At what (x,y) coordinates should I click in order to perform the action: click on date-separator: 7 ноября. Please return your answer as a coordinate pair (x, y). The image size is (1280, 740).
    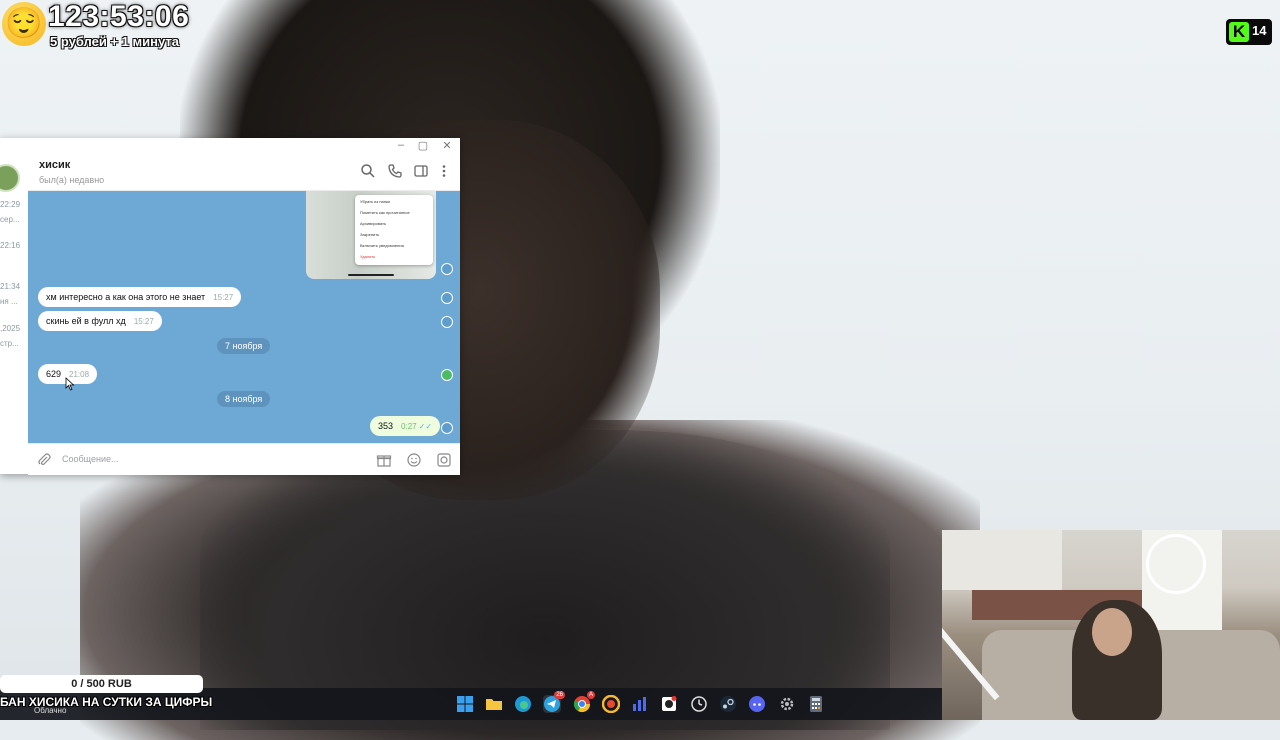
    Looking at the image, I should click on (244, 346).